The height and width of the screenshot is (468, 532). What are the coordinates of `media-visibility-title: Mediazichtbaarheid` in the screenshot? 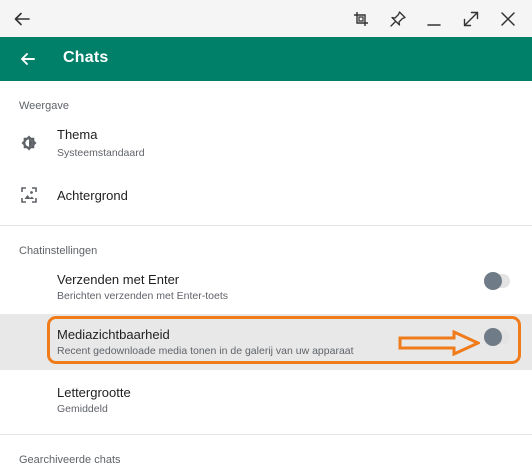 It's located at (113, 334).